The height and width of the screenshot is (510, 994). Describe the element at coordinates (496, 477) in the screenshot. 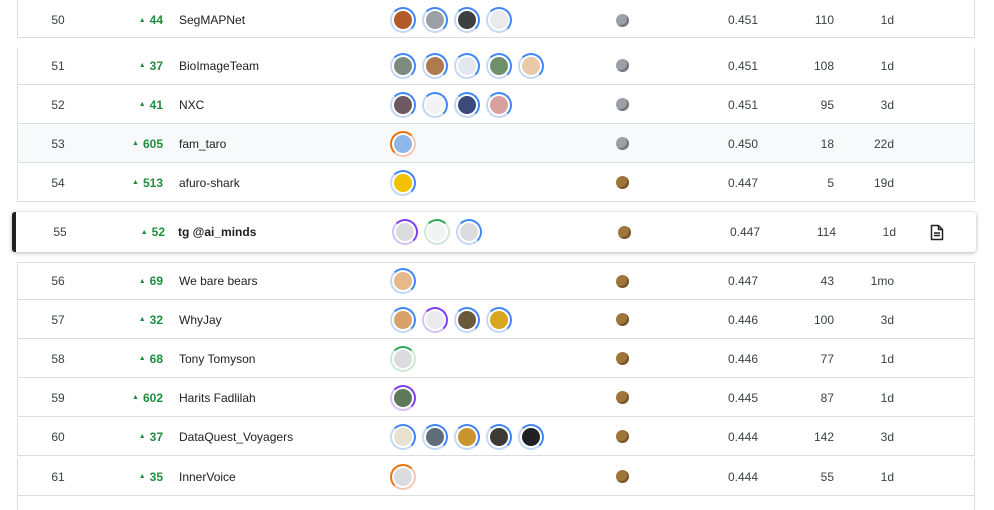

I see `leaderboard-row: 61 ▲ 35 InnerVoice 0.444 55 1d` at that location.